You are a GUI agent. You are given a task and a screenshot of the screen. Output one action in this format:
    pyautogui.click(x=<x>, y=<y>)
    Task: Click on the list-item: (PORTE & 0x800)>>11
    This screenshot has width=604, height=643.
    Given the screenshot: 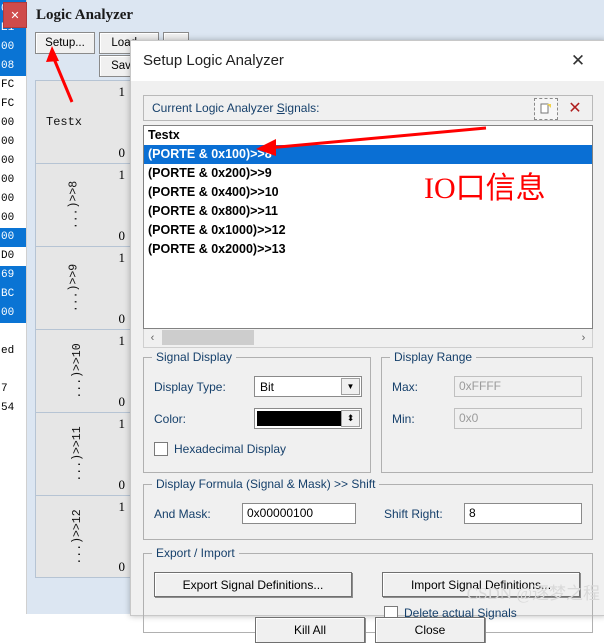 What is the action you would take?
    pyautogui.click(x=368, y=211)
    